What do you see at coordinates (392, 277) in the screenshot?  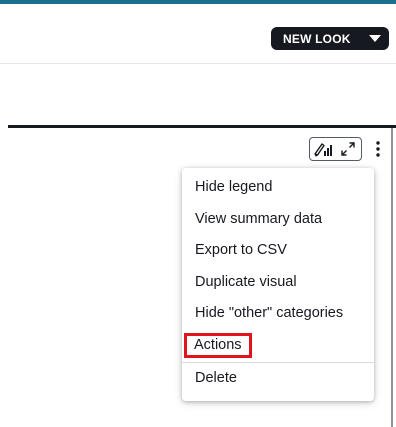 I see `visual-right-border` at bounding box center [392, 277].